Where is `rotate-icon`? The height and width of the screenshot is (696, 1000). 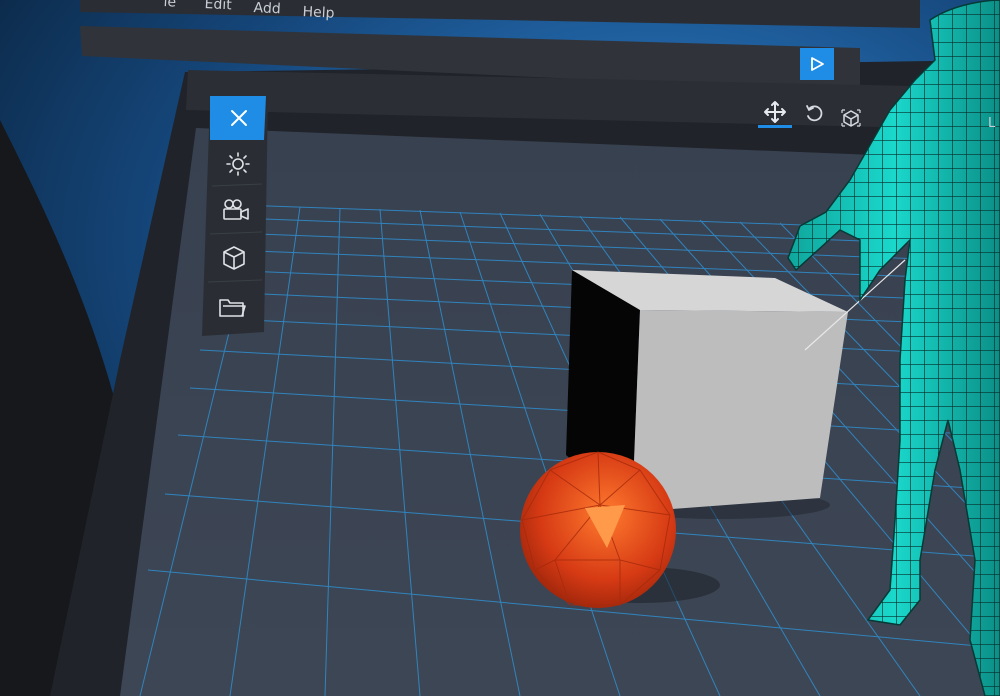 rotate-icon is located at coordinates (814, 113).